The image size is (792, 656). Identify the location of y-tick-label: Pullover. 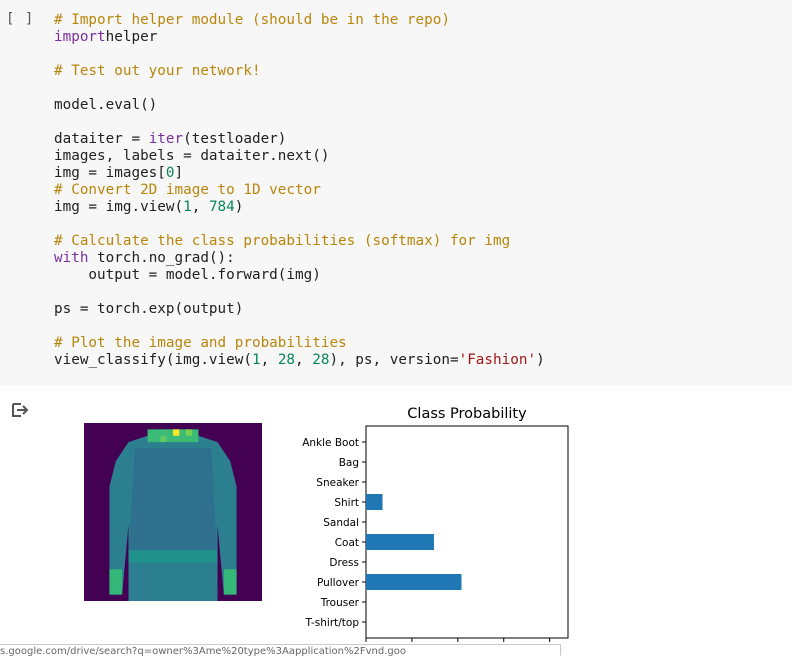
(338, 583).